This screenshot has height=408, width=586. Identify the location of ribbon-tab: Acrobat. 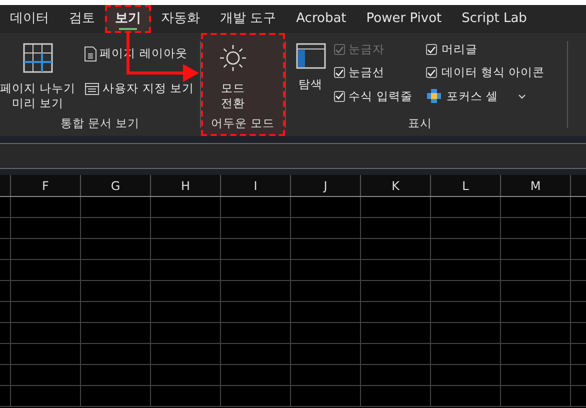
(321, 19).